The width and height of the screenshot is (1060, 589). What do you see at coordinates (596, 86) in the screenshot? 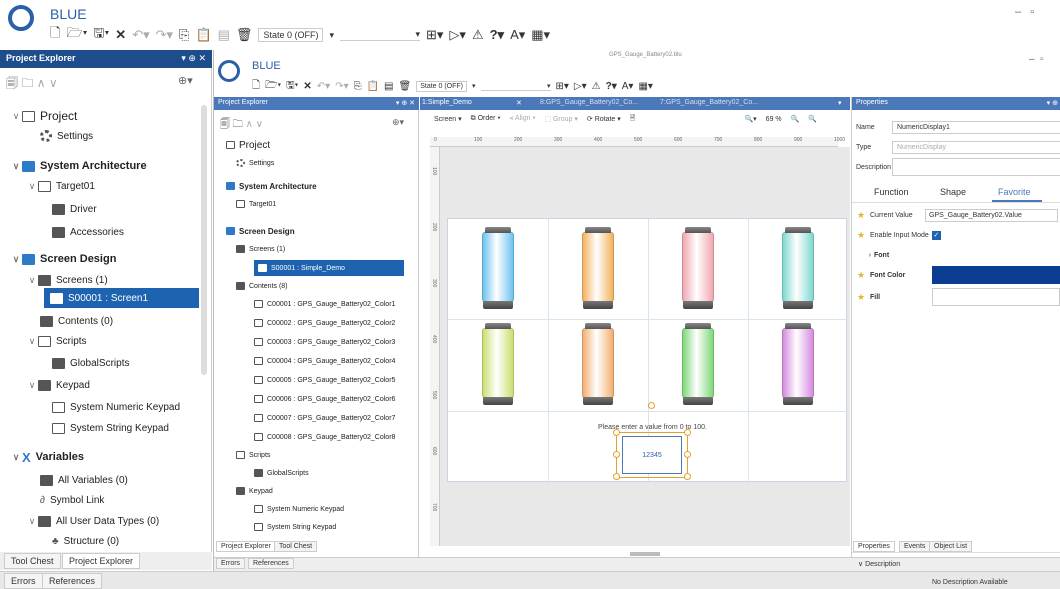
I see `inner-transfer-icon: ⚠` at bounding box center [596, 86].